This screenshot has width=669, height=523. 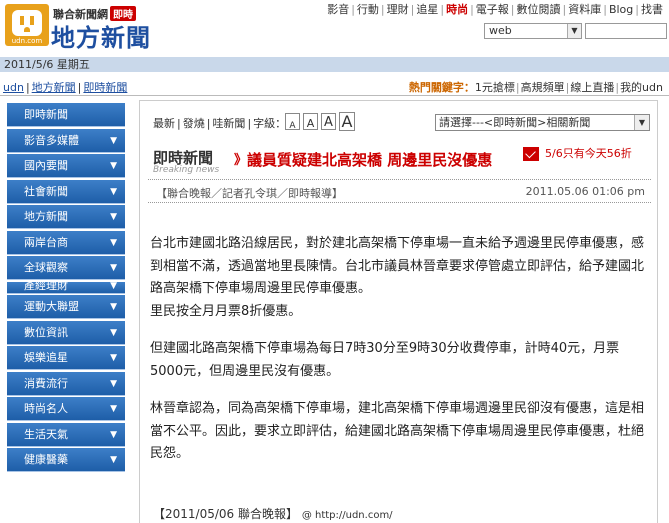 I want to click on search-scope-value: web, so click(x=500, y=30).